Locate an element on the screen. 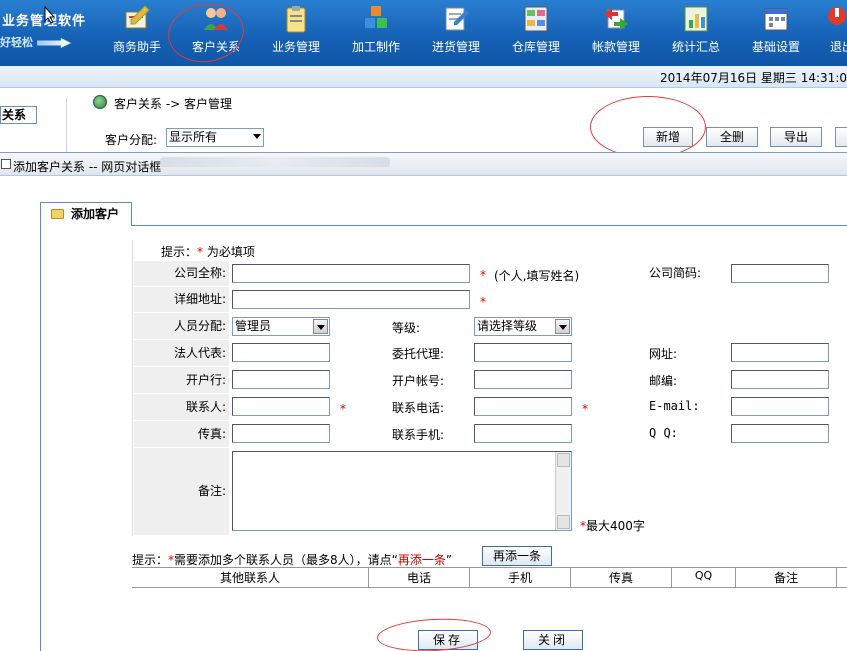  pencil-certificate-icon is located at coordinates (137, 17).